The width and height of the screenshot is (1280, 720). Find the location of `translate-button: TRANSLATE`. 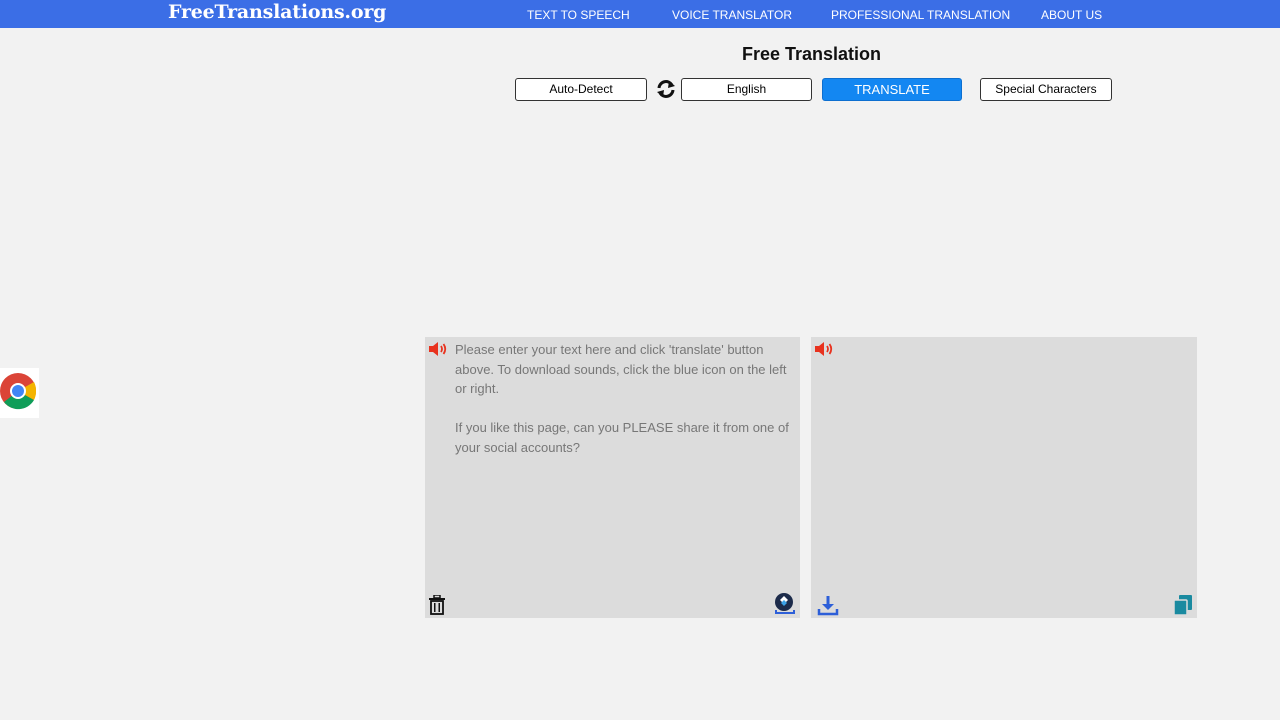

translate-button: TRANSLATE is located at coordinates (892, 89).